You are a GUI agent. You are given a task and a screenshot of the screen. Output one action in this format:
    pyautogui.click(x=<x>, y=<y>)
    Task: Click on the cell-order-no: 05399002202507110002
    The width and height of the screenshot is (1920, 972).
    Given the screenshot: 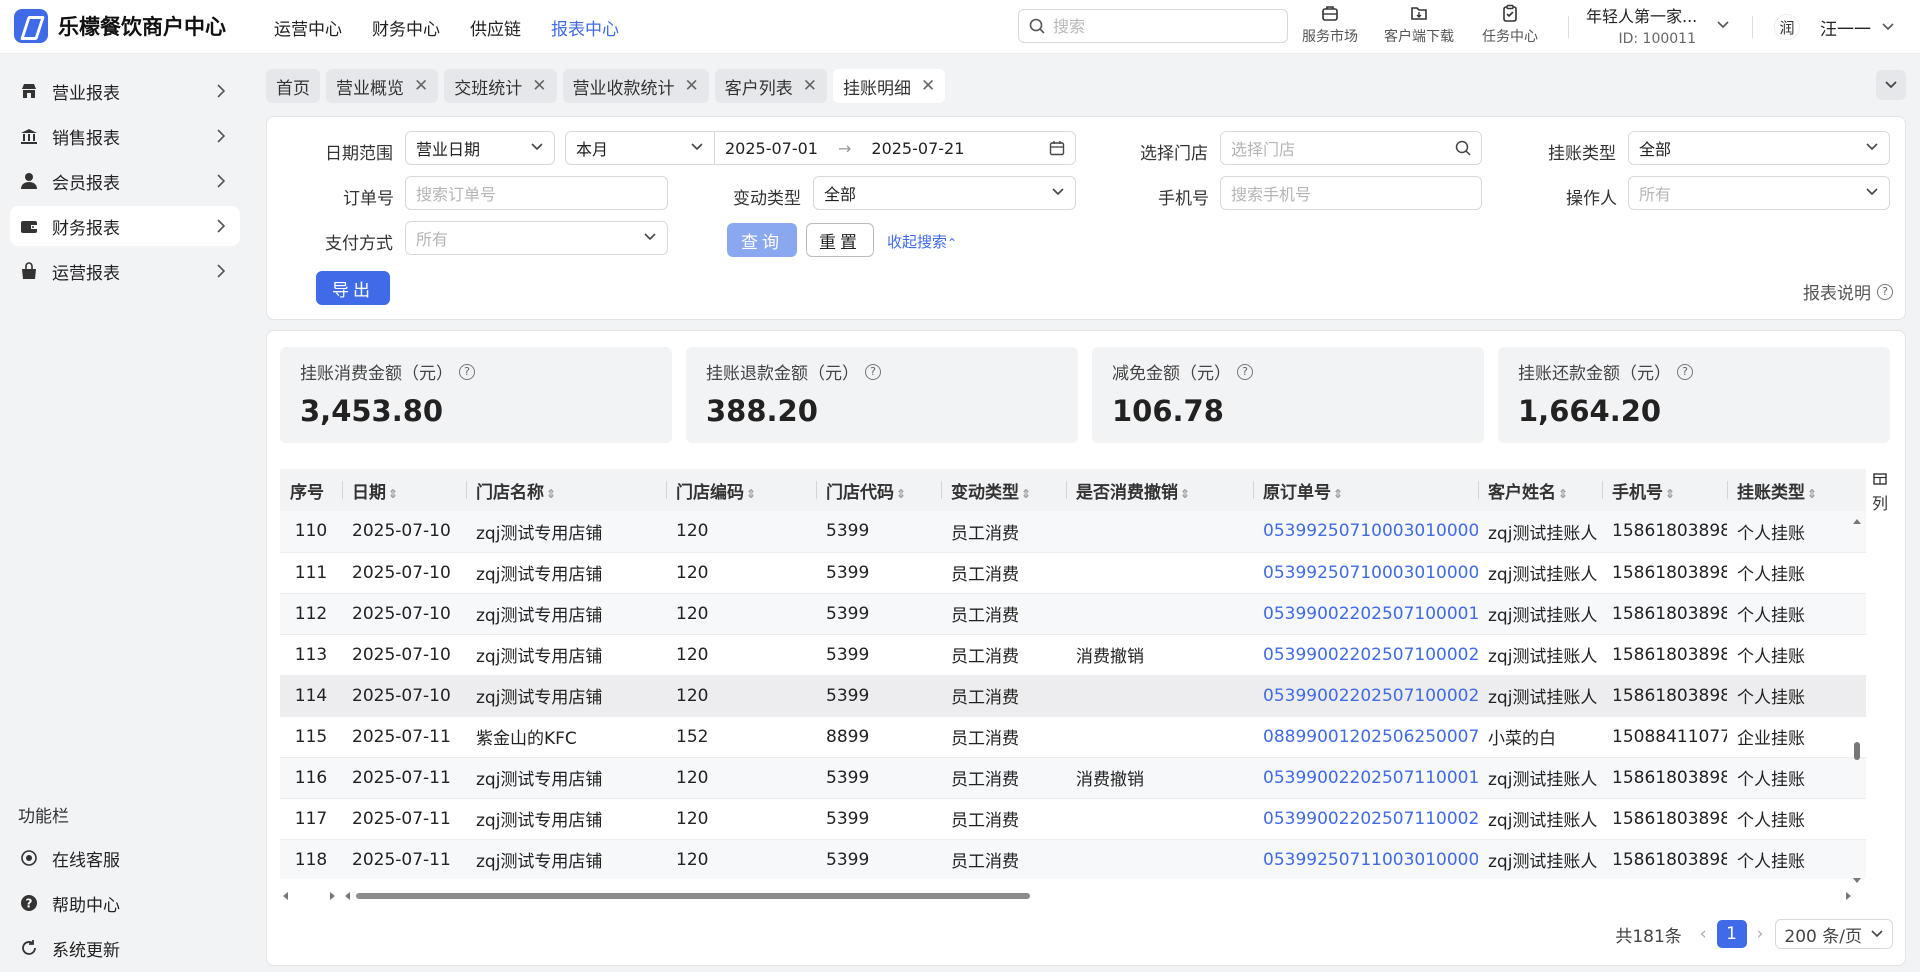 What is the action you would take?
    pyautogui.click(x=1365, y=819)
    